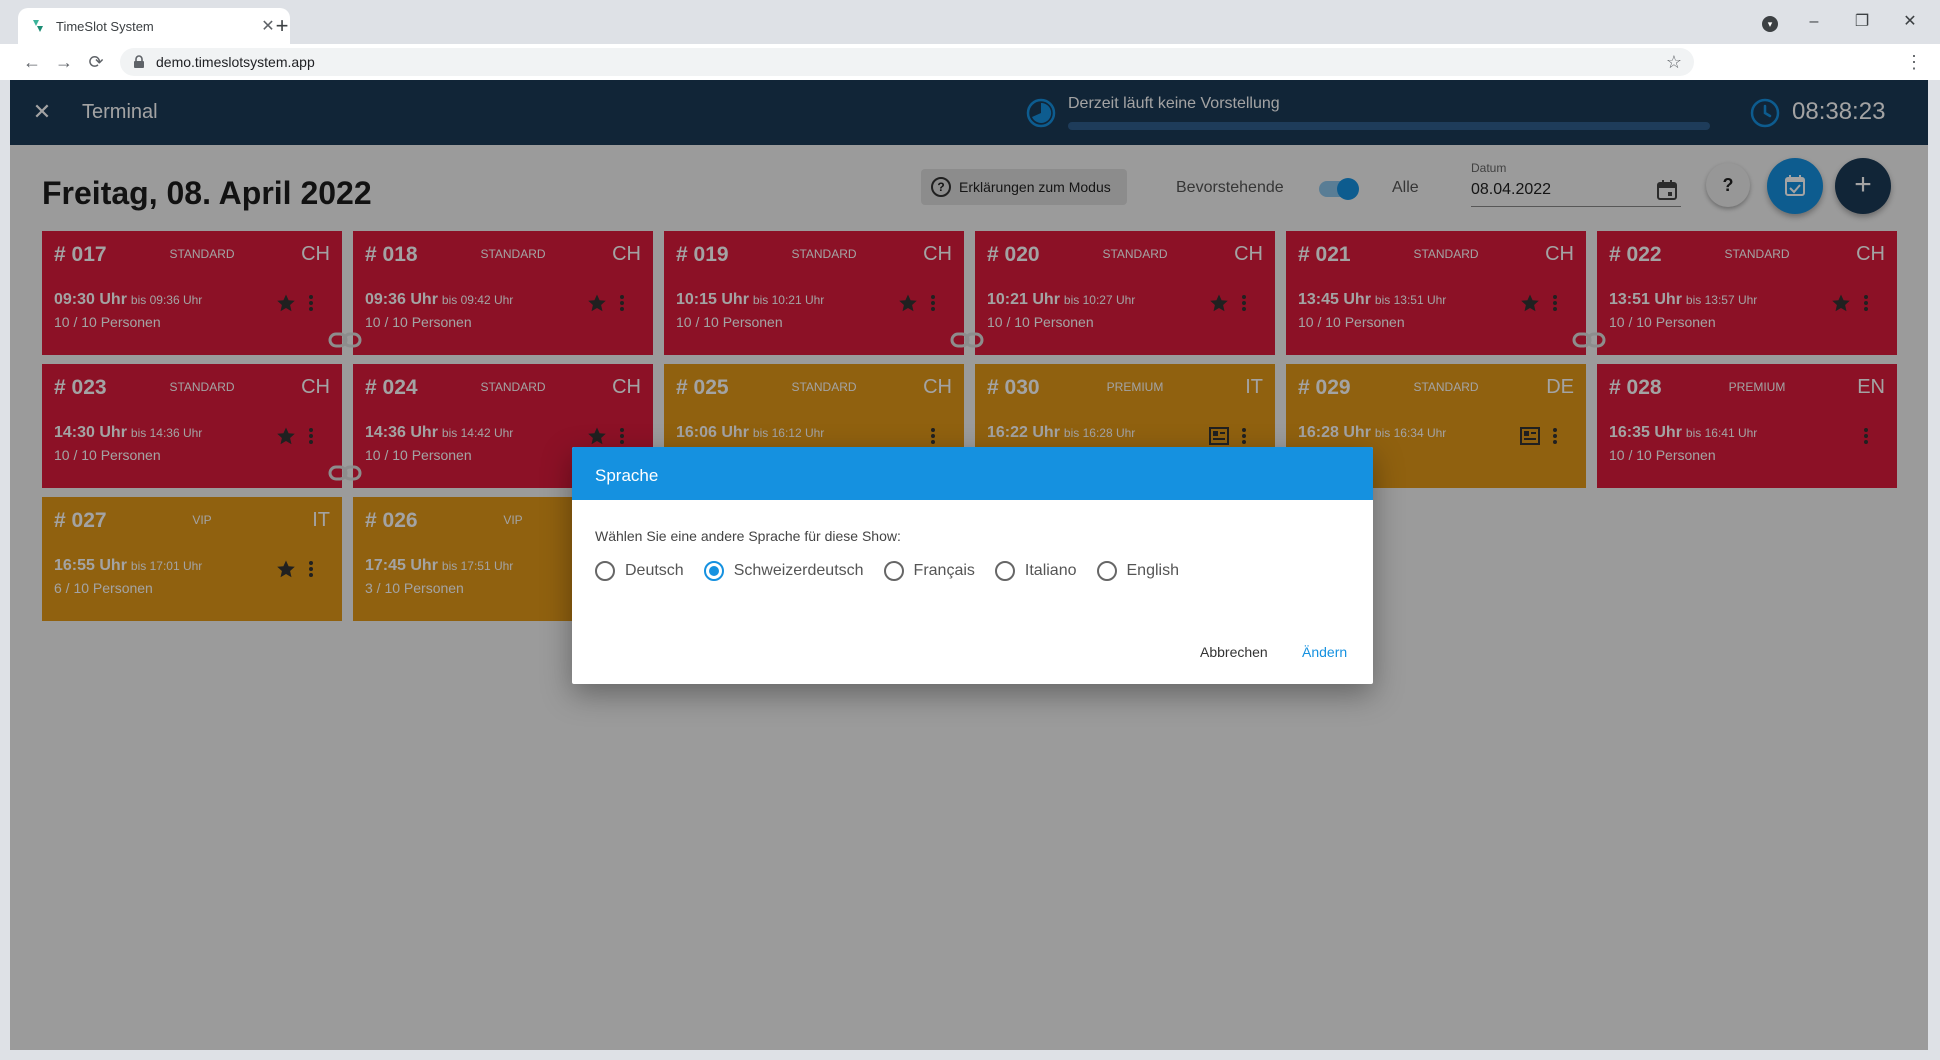 Image resolution: width=1940 pixels, height=1060 pixels. I want to click on window-close-button: ✕, so click(1910, 22).